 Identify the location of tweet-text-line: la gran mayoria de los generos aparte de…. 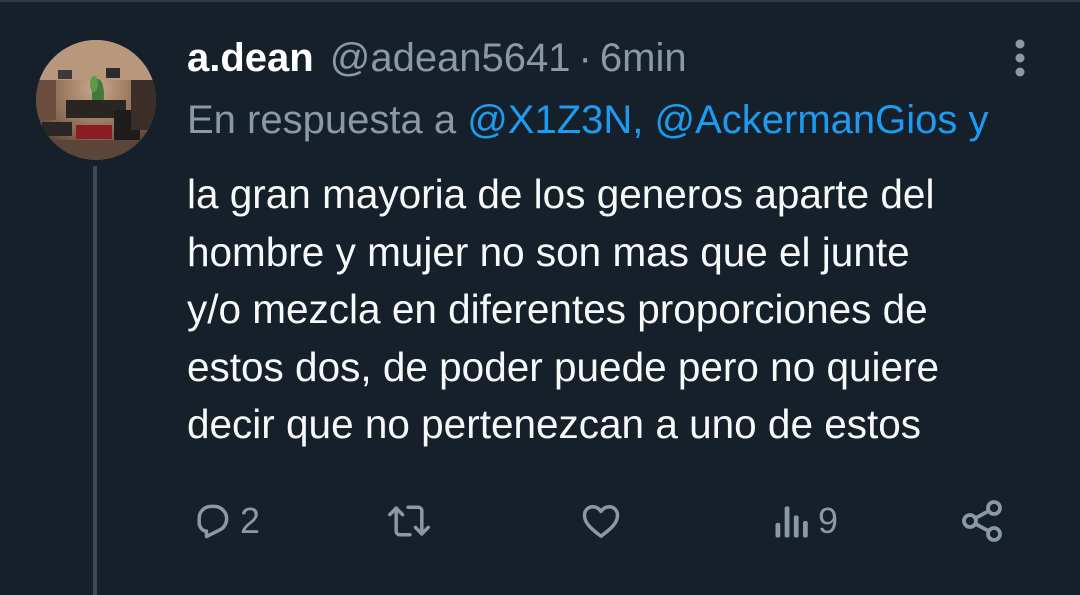
(561, 194).